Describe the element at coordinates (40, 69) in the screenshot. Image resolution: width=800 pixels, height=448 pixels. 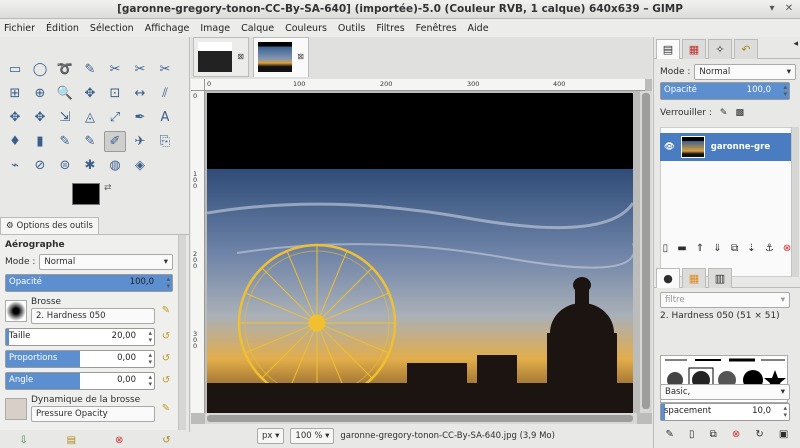
I see `tool-icon-1: ◯` at that location.